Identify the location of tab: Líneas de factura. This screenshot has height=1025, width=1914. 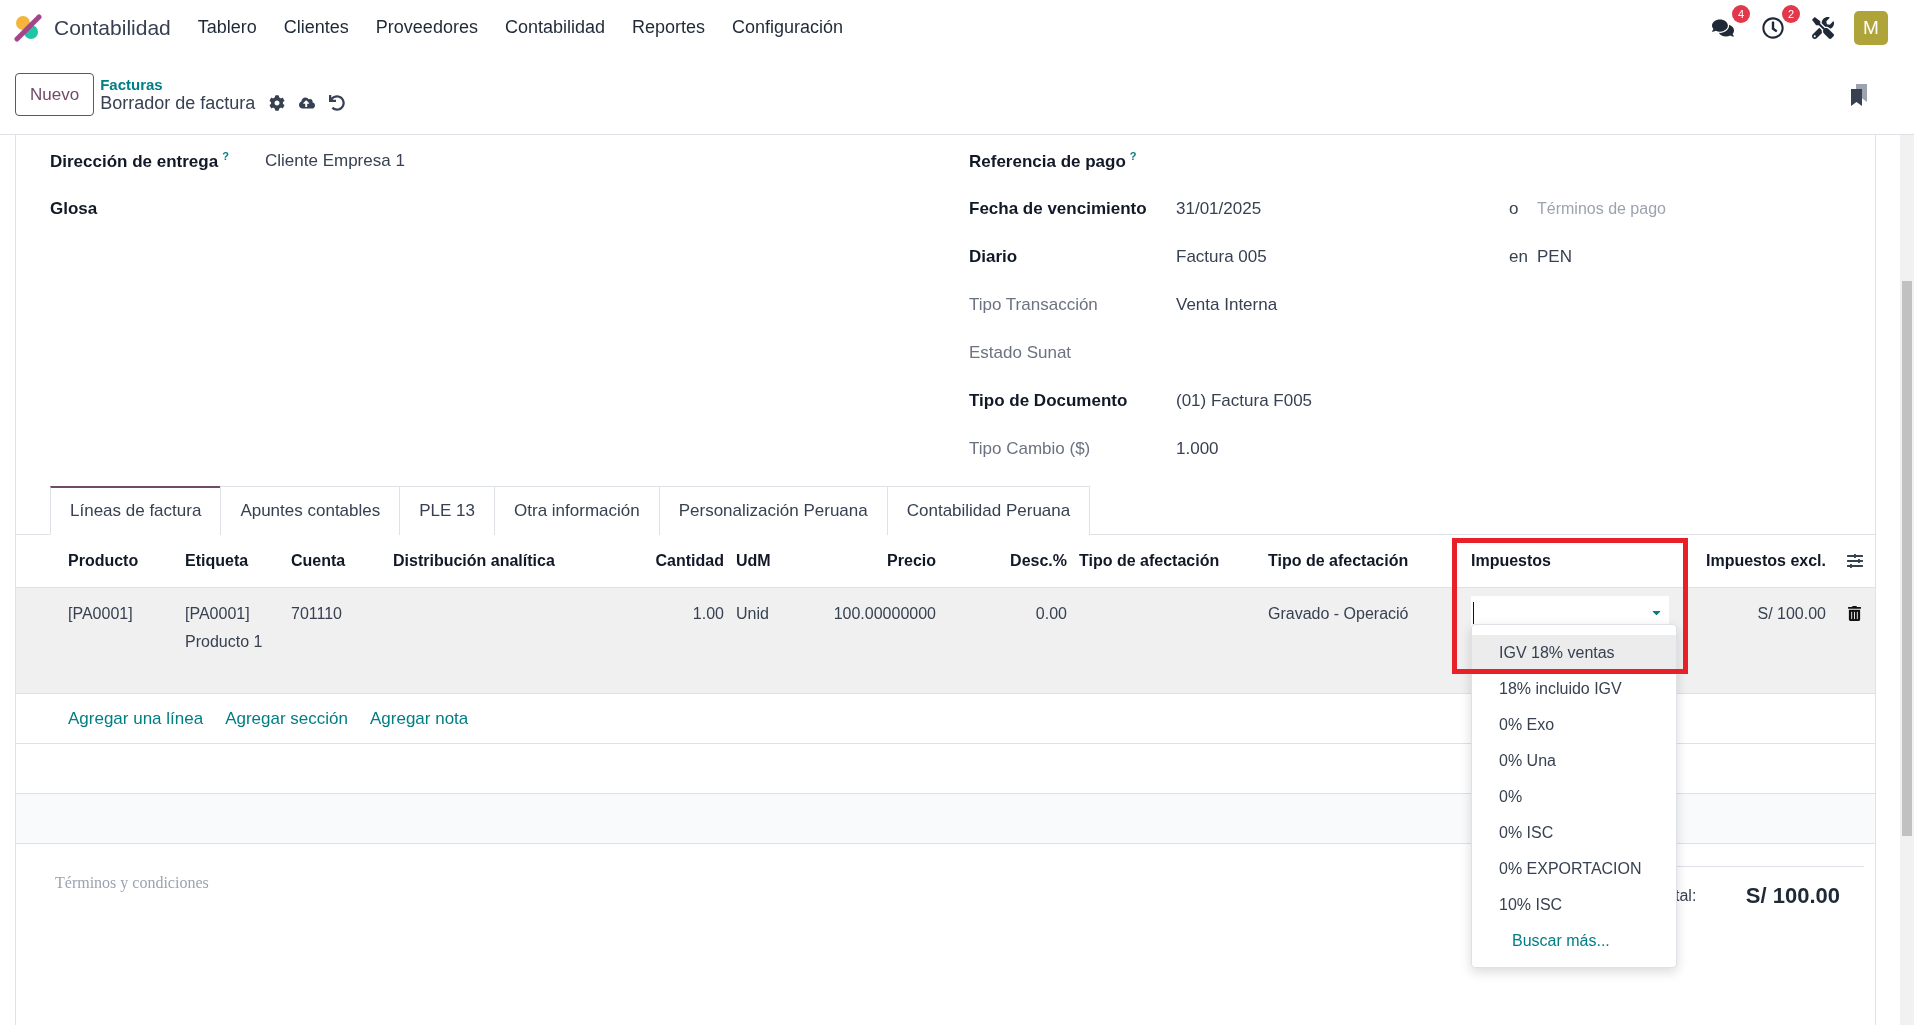
(136, 510).